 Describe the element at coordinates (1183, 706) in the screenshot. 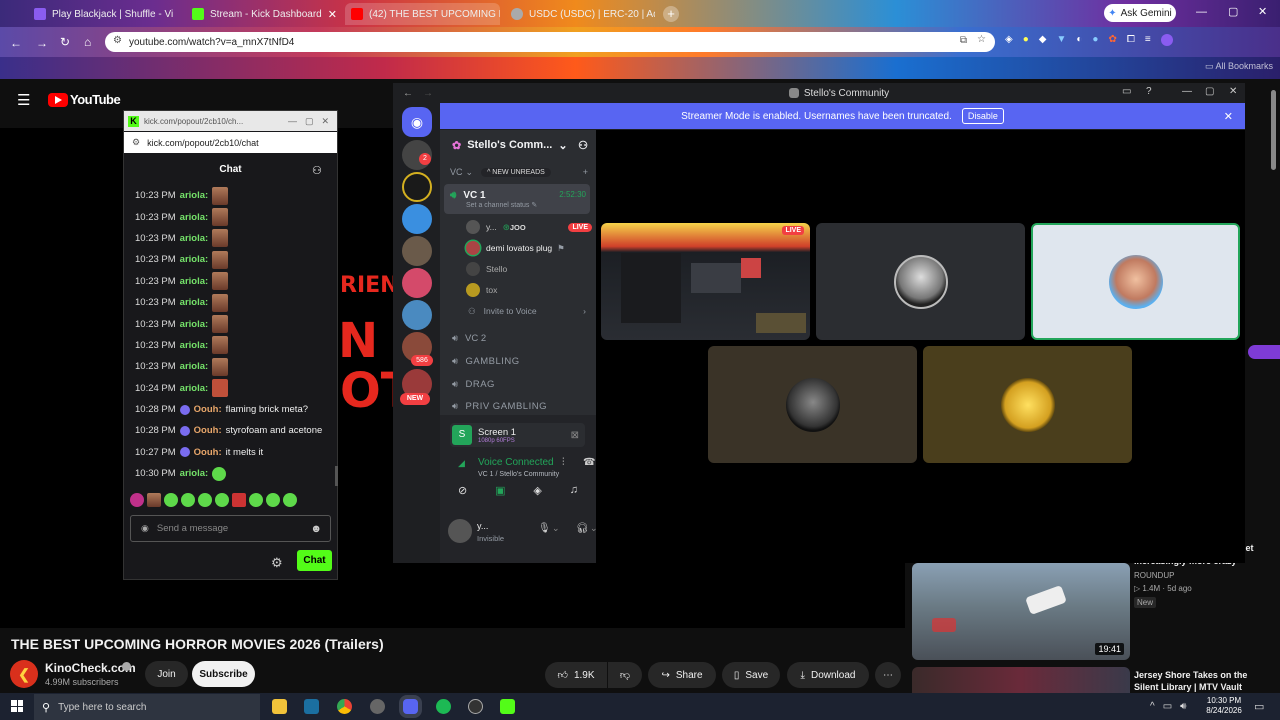

I see `volume-icon: 🔊︎` at that location.